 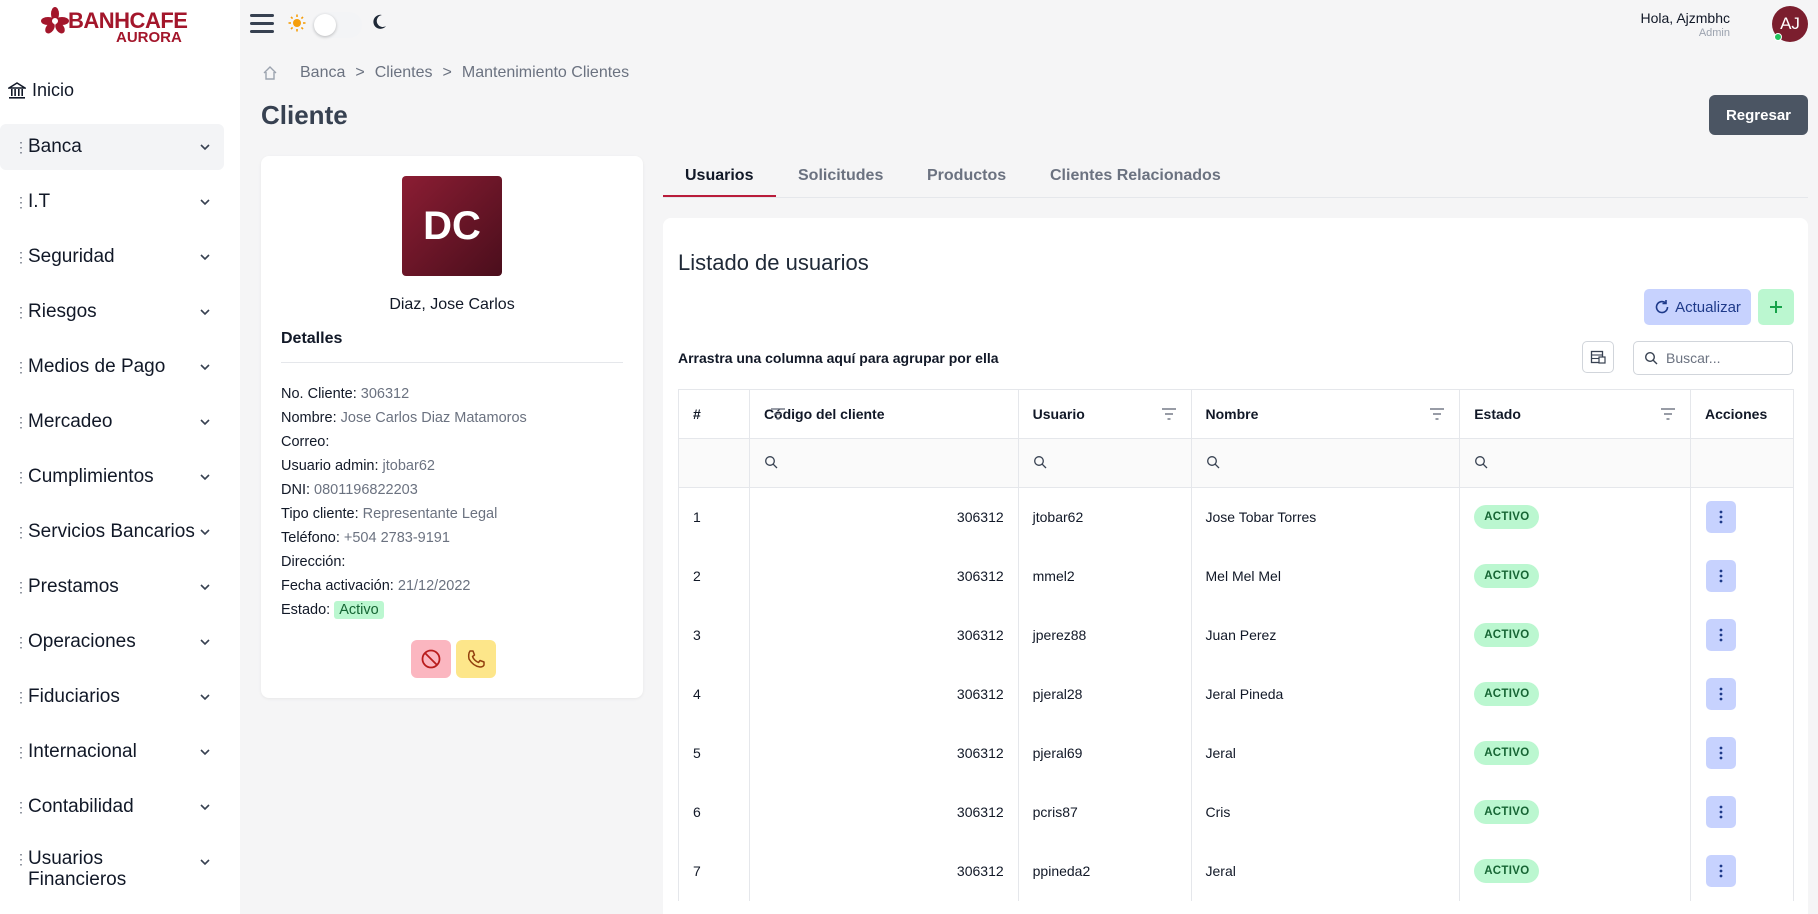 I want to click on sun-icon, so click(x=297, y=23).